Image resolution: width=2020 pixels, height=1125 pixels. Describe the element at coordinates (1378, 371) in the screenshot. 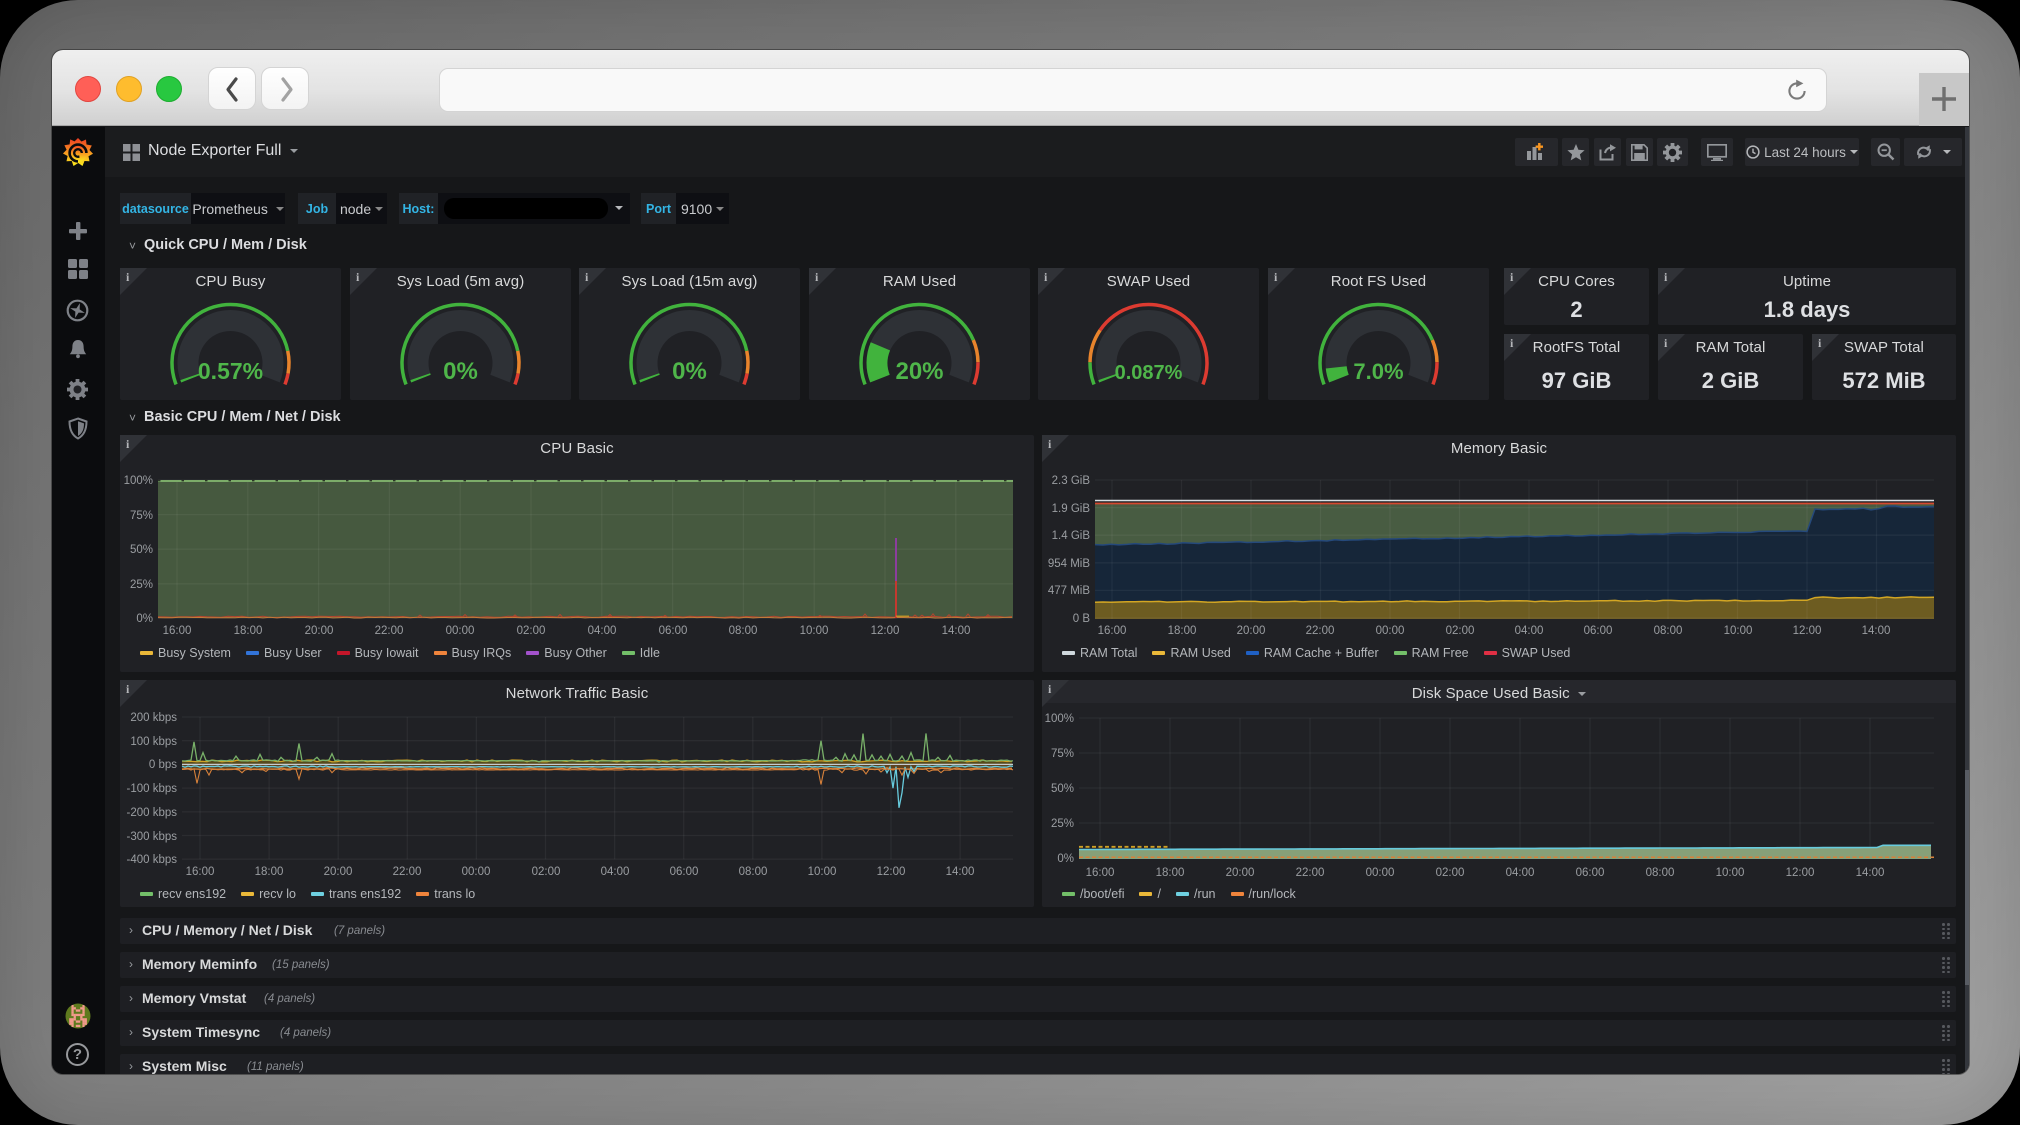

I see `svg-text: 7.0%` at that location.